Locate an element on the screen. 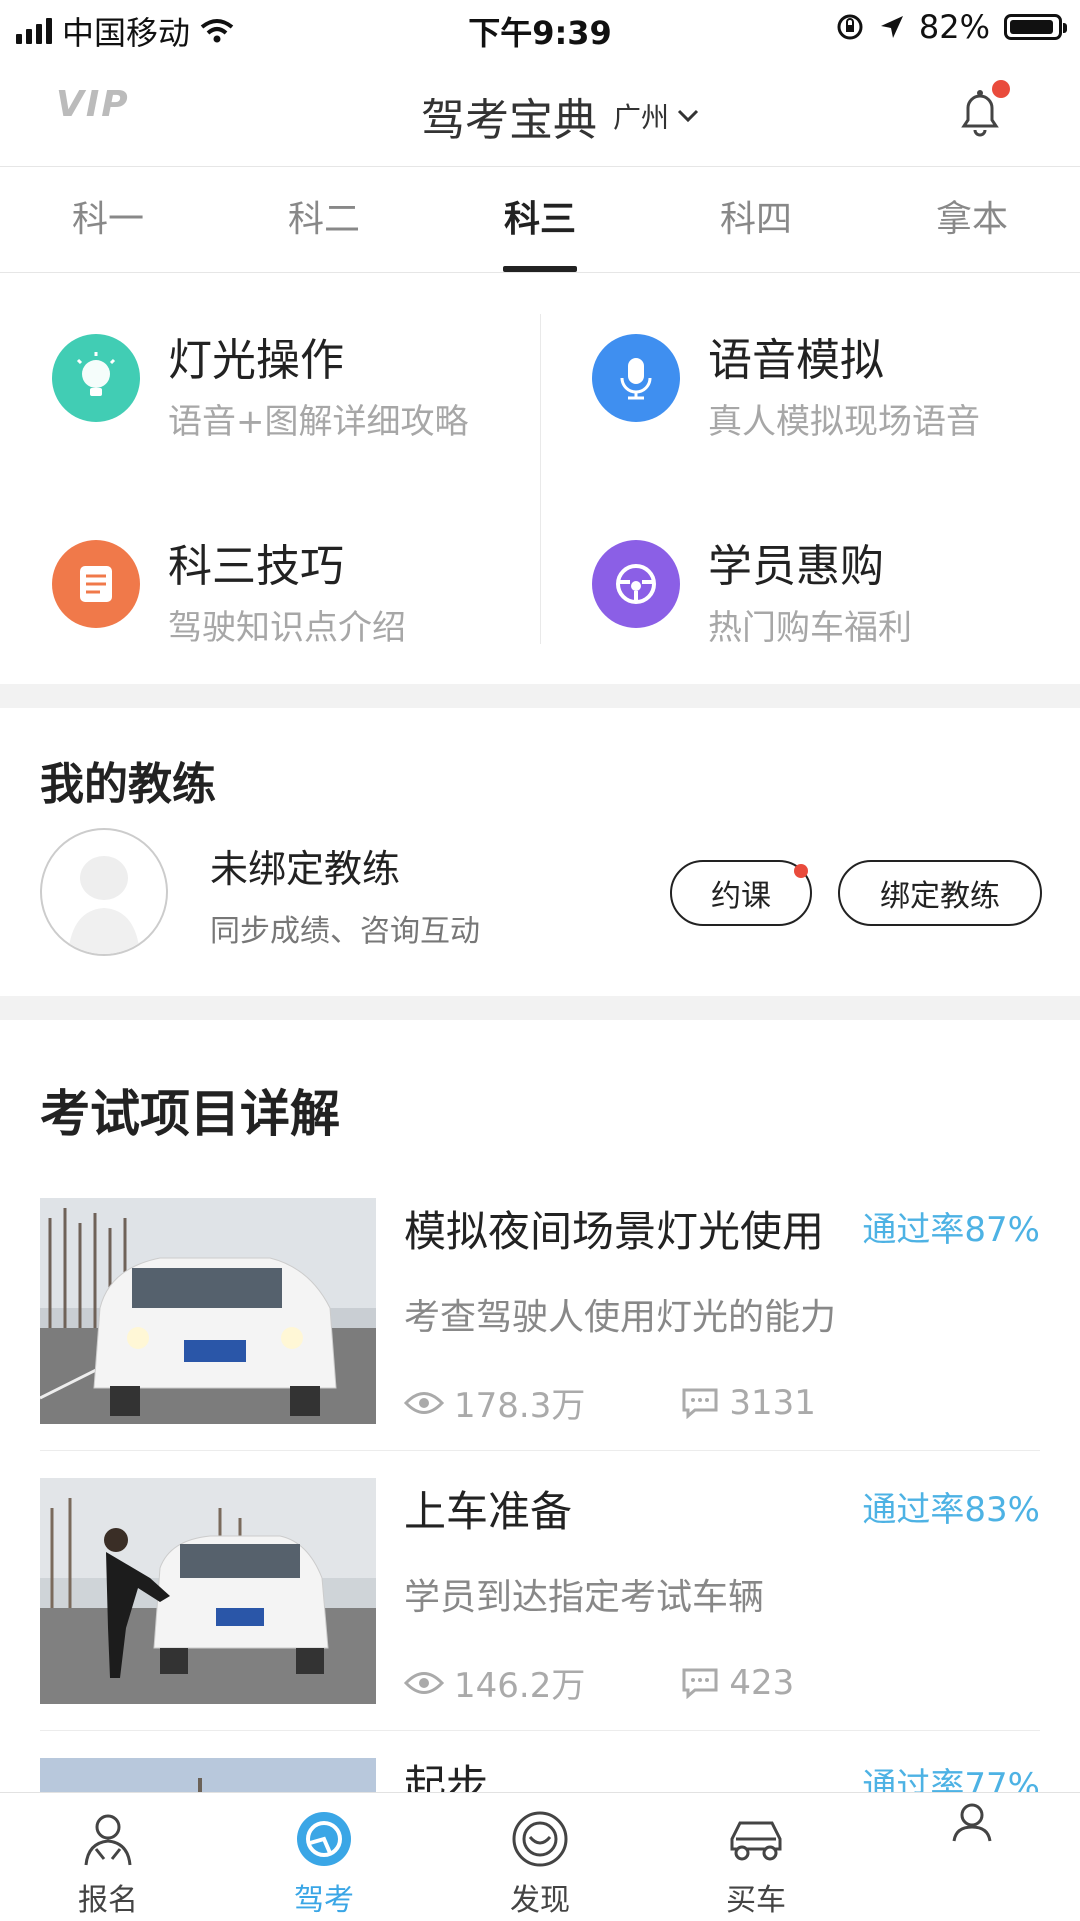 This screenshot has width=1080, height=1921. nav-discover: 发现 is located at coordinates (540, 1857).